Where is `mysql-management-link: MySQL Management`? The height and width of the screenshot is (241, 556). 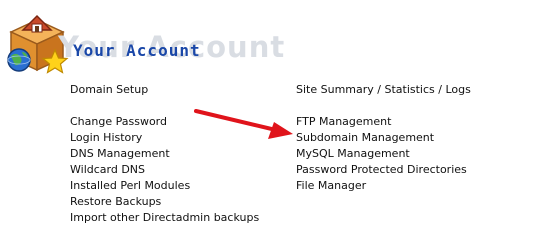 mysql-management-link: MySQL Management is located at coordinates (383, 154).